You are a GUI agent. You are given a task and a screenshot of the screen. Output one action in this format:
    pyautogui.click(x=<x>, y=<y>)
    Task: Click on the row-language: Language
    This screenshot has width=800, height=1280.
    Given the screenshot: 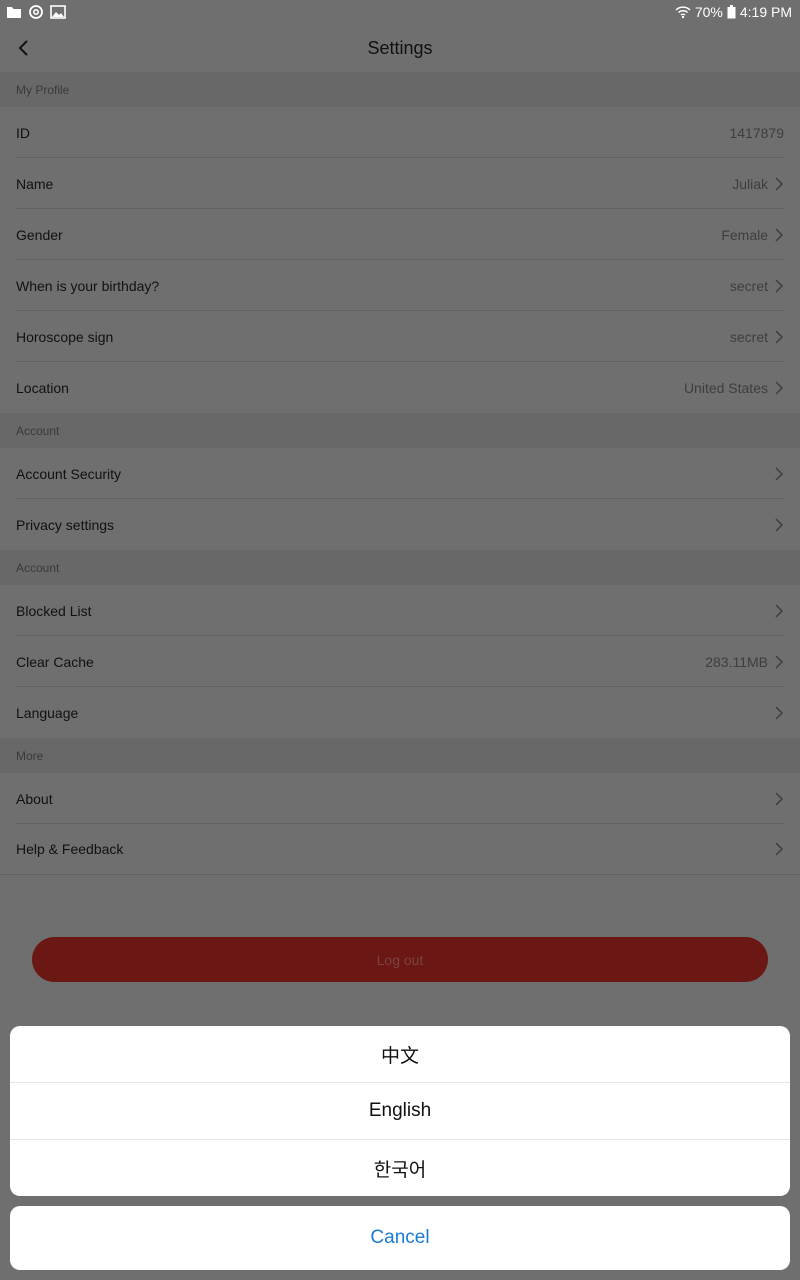 What is the action you would take?
    pyautogui.click(x=400, y=712)
    